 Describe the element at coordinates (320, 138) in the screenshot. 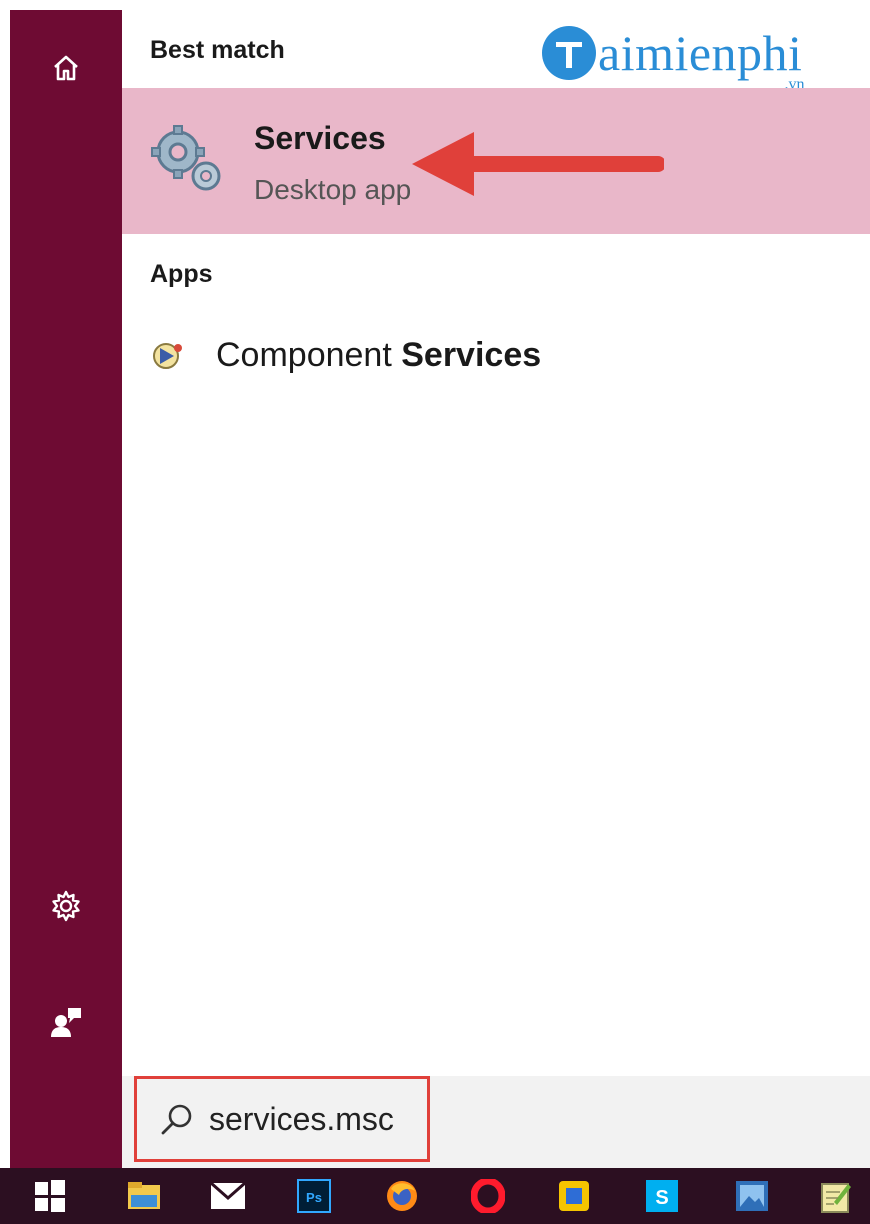

I see `best-match-title: Services` at that location.